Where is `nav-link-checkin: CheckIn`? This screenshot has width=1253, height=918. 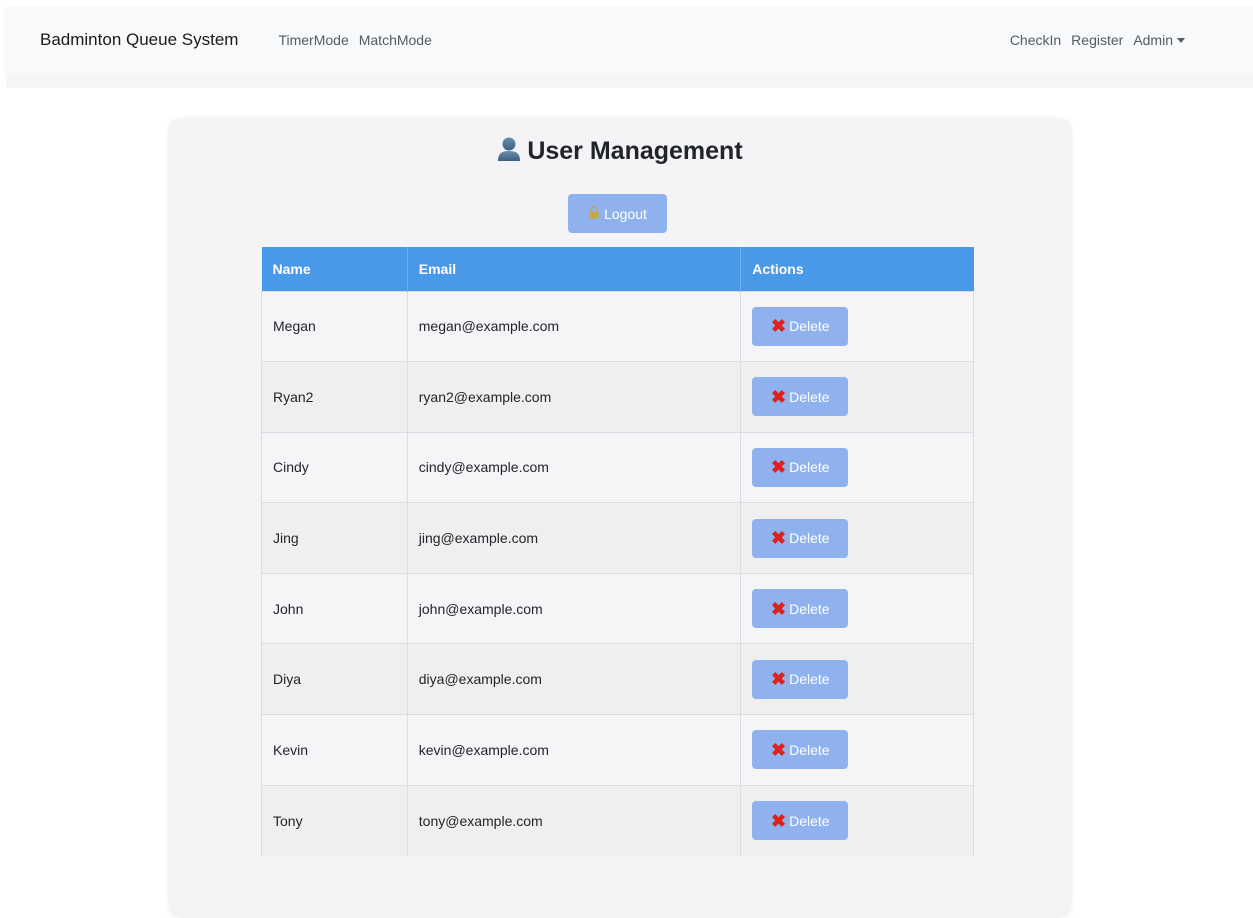
nav-link-checkin: CheckIn is located at coordinates (1035, 40).